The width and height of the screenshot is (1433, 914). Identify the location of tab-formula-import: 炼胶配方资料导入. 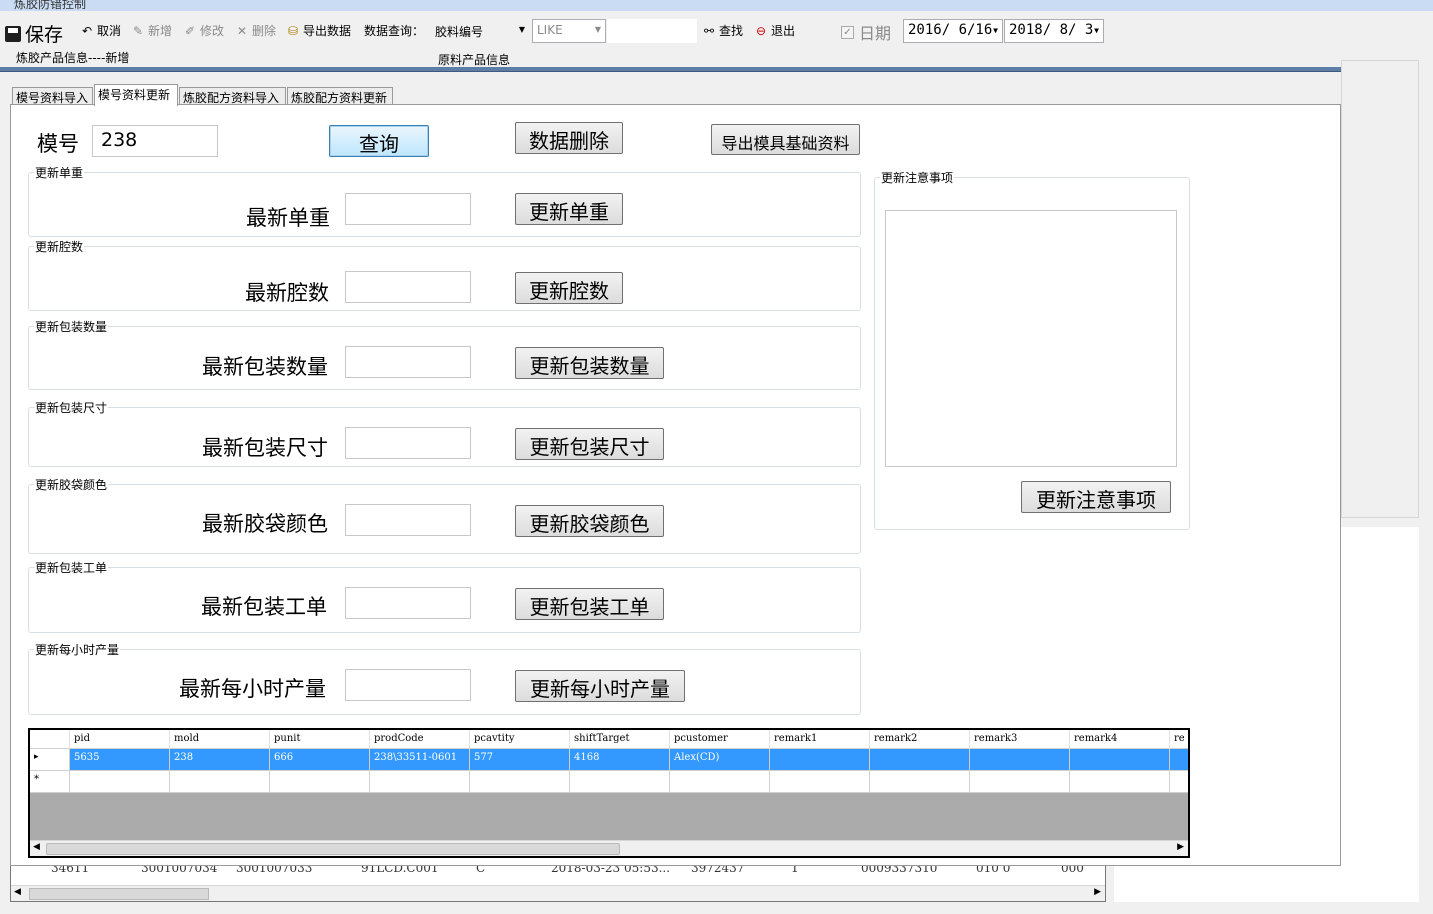
(232, 96).